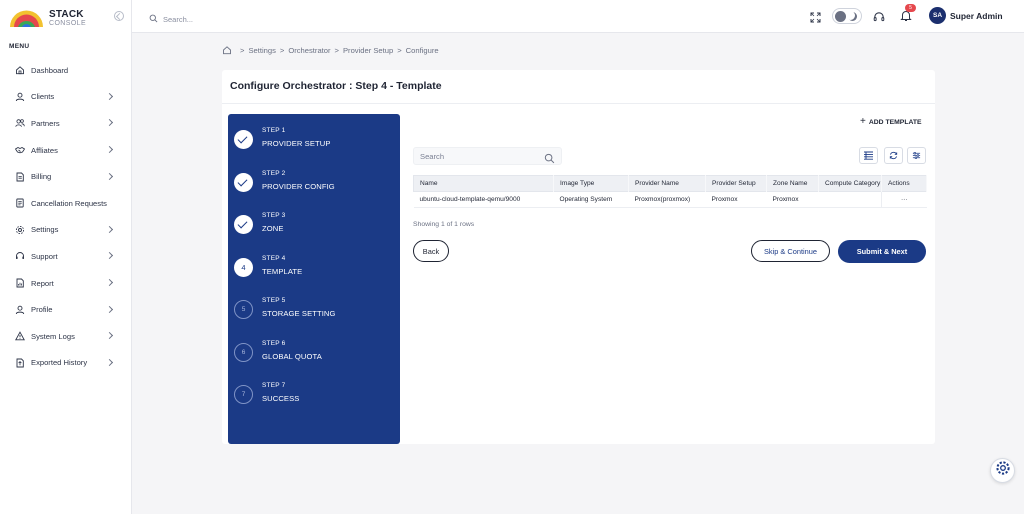 The image size is (1024, 514). Describe the element at coordinates (483, 199) in the screenshot. I see `table-cell: ubuntu-cloud-template-qemu/9000` at that location.